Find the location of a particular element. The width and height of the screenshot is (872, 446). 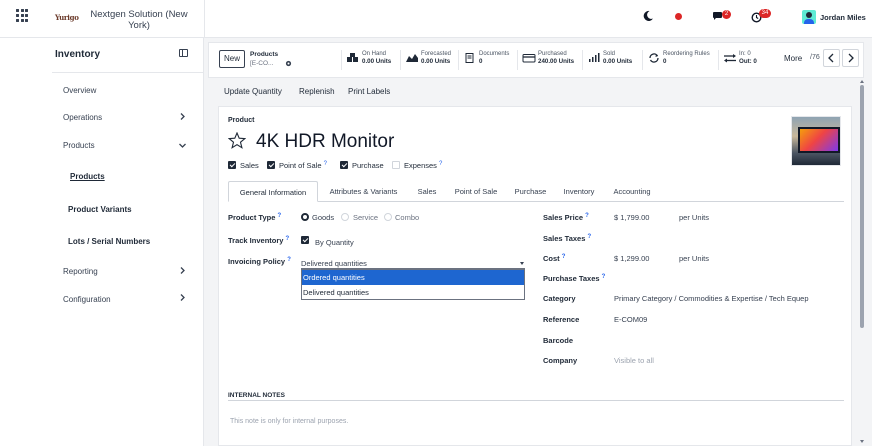

dropdown-option-delivered: Delivered quantities is located at coordinates (413, 292).